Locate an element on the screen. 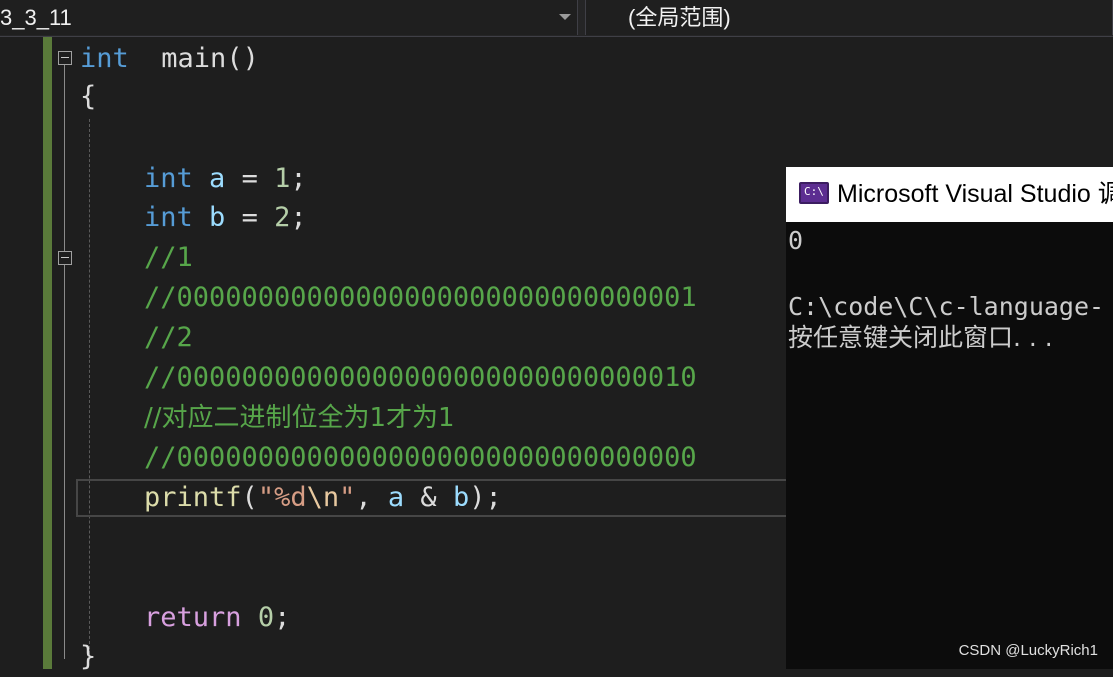  escape-sequence: \n is located at coordinates (323, 497).